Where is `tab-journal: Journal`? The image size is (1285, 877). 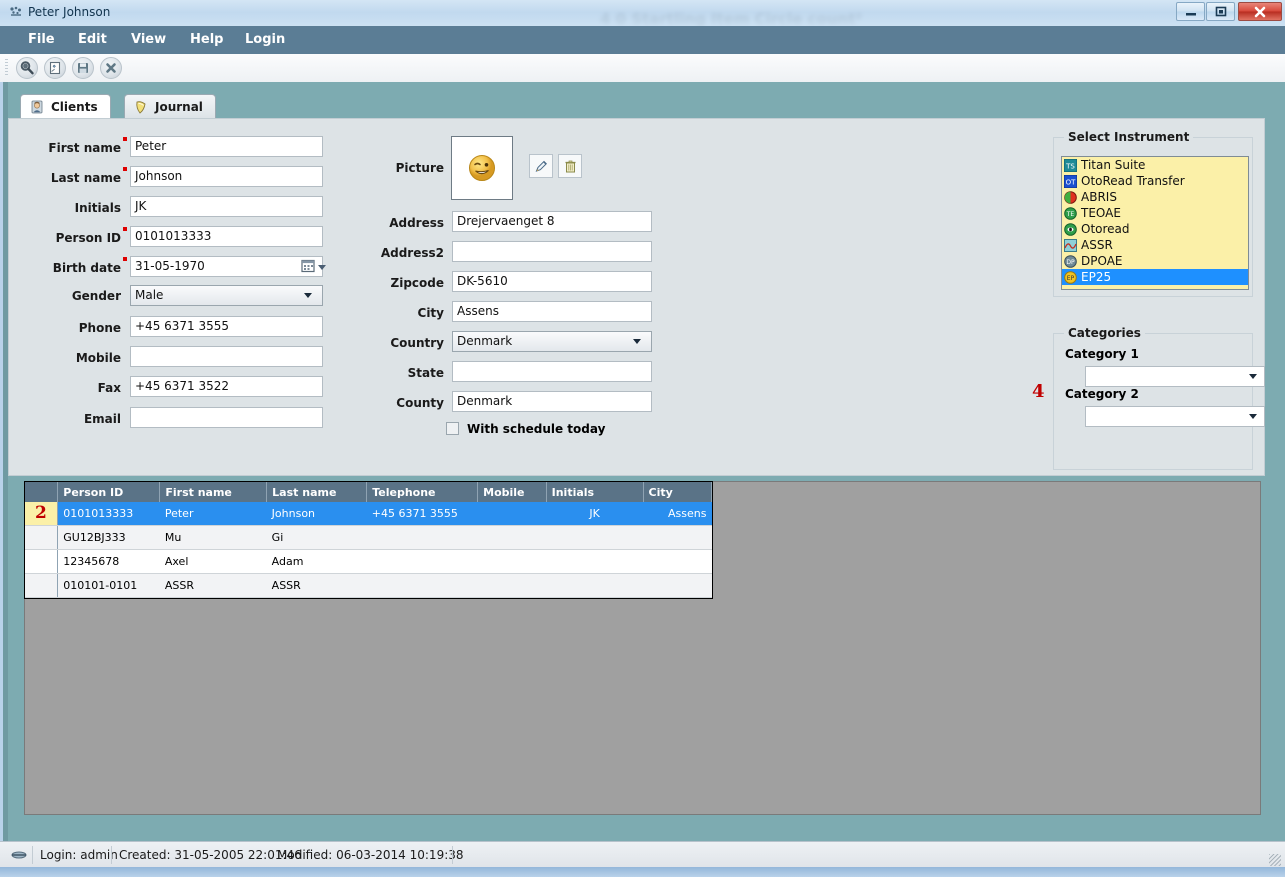
tab-journal: Journal is located at coordinates (170, 106).